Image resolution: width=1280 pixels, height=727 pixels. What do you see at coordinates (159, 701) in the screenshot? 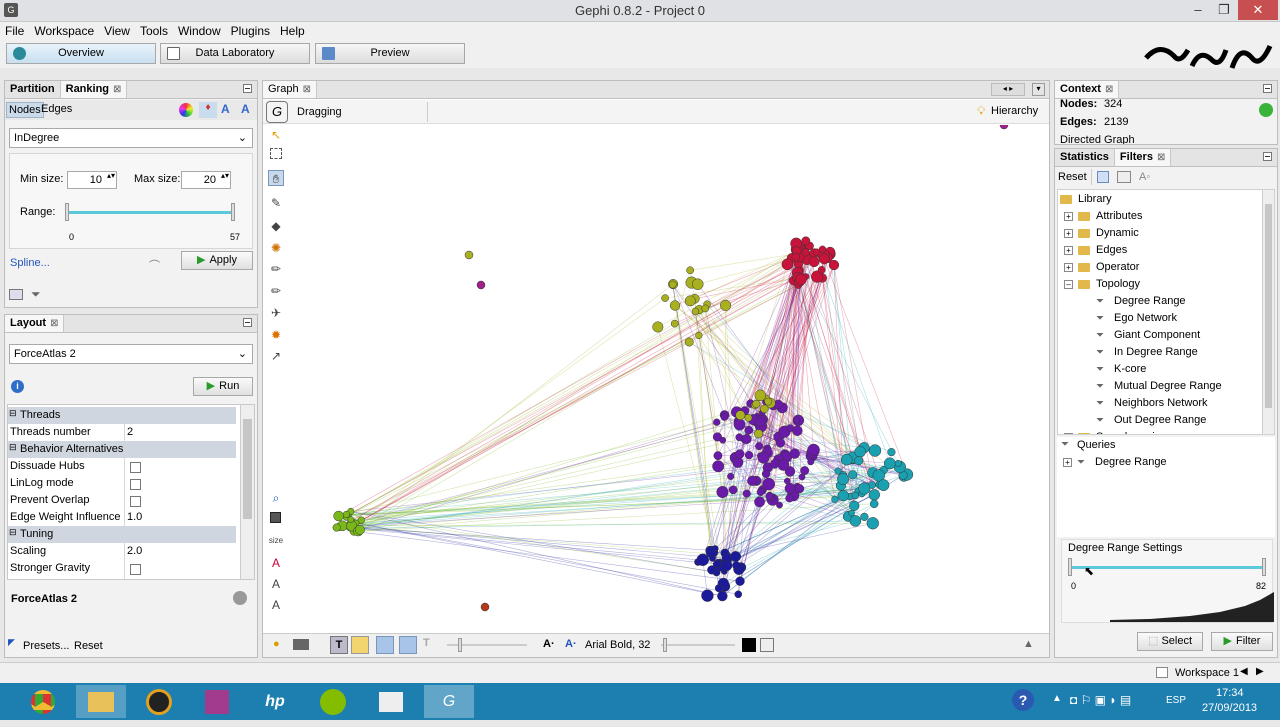
I see `media-player-icon` at bounding box center [159, 701].